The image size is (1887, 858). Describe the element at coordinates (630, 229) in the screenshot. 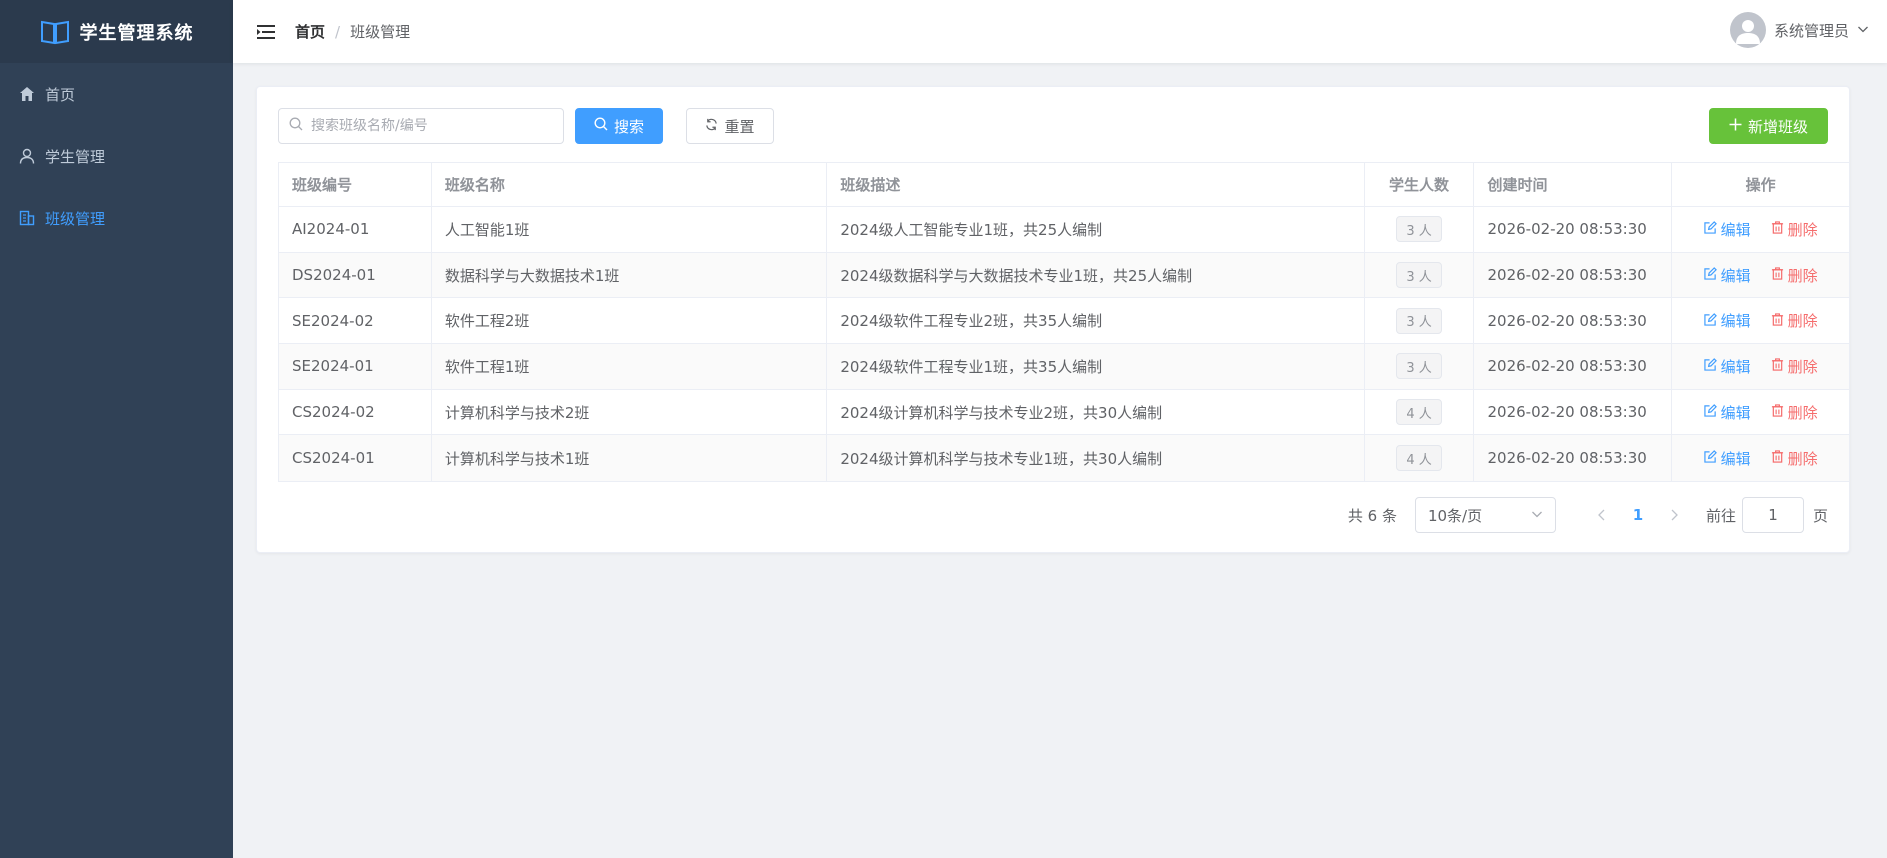

I see `class-name: 人工智能1班` at that location.